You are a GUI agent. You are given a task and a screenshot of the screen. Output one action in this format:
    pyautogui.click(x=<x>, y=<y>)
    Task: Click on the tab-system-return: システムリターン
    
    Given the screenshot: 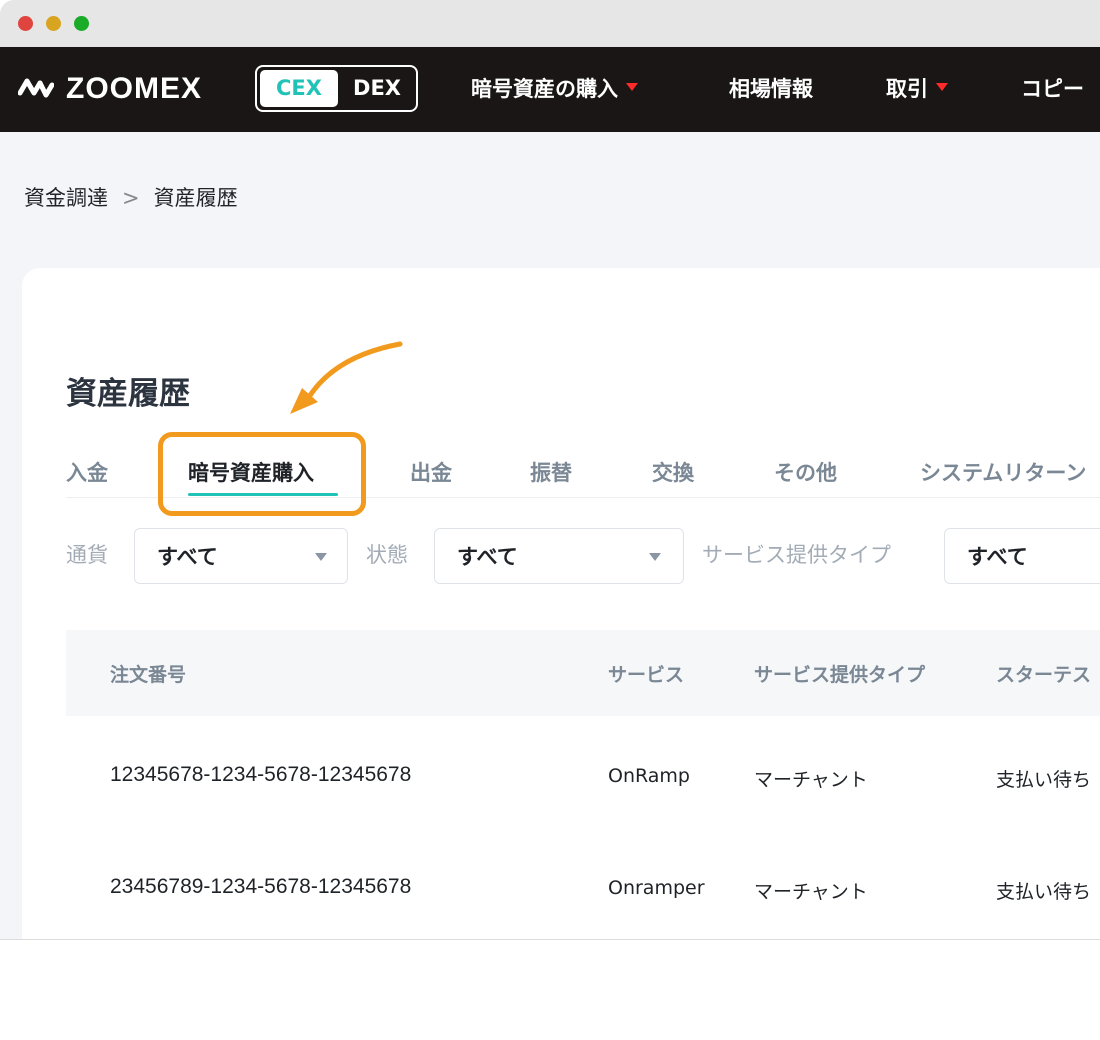 What is the action you would take?
    pyautogui.click(x=1003, y=473)
    